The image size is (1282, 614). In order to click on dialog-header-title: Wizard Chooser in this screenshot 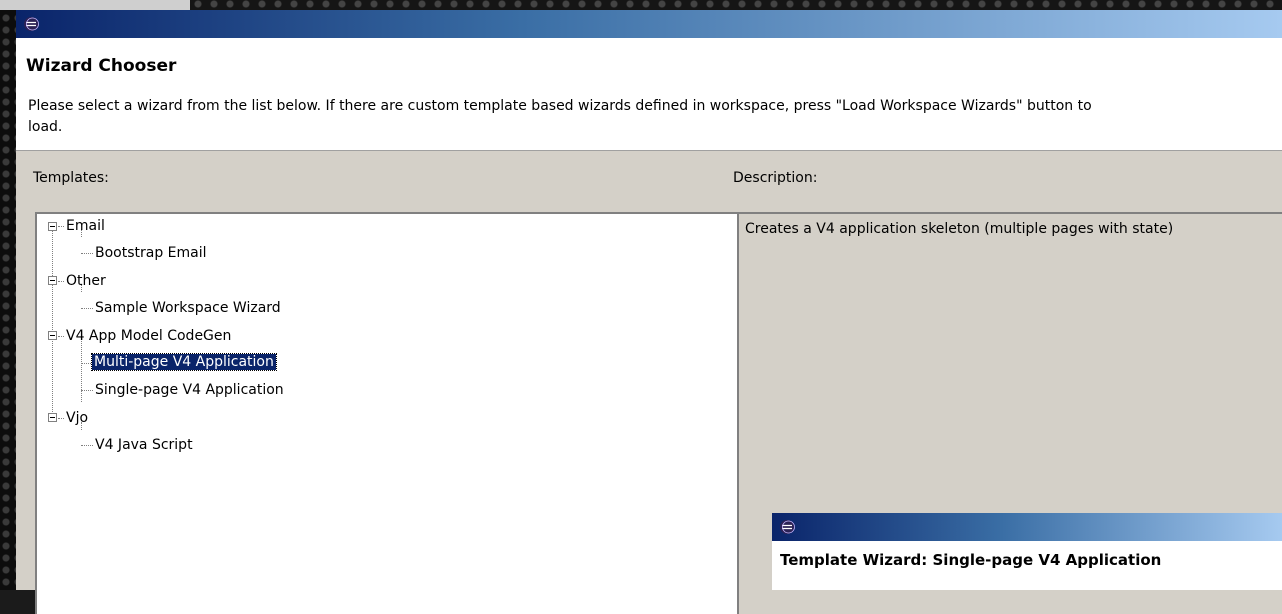, I will do `click(101, 66)`.